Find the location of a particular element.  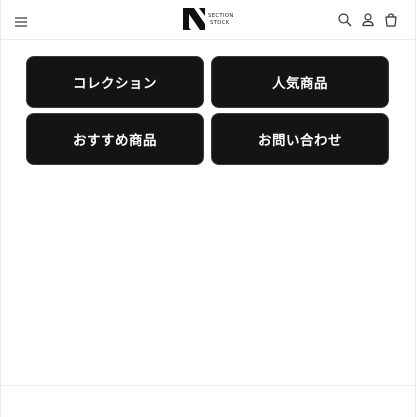

site-logo: SECTION STOCK is located at coordinates (209, 20).